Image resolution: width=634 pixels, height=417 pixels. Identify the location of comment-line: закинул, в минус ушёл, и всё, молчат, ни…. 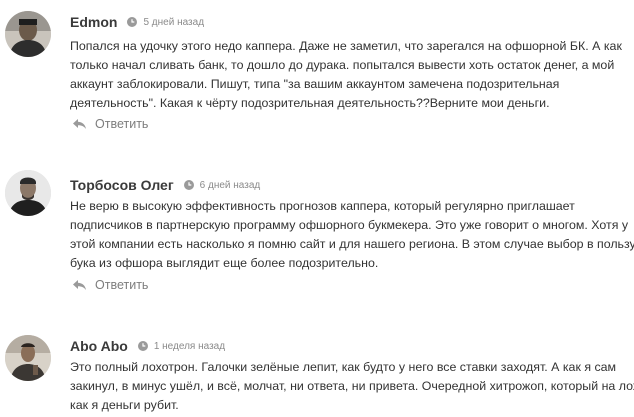
(352, 386).